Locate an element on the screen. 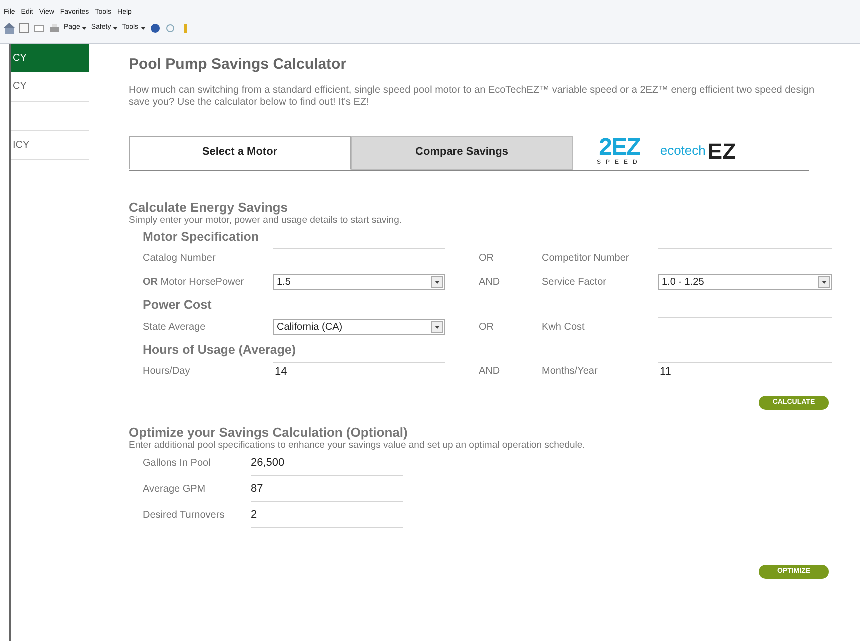  field-label: Service Factor is located at coordinates (575, 283).